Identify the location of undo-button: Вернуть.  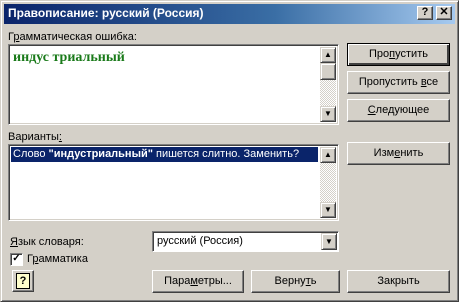
(295, 281).